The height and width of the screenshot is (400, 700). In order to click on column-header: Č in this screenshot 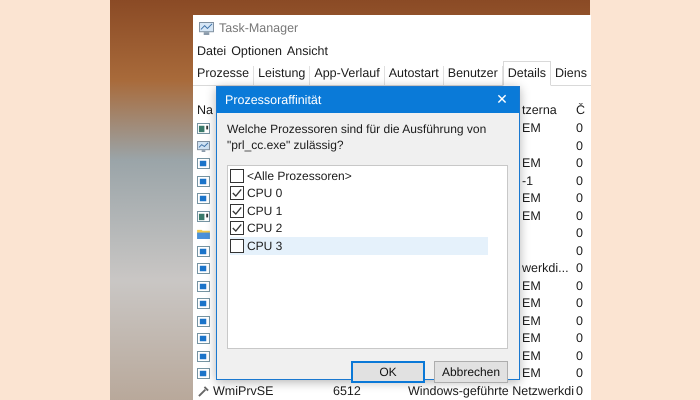, I will do `click(583, 110)`.